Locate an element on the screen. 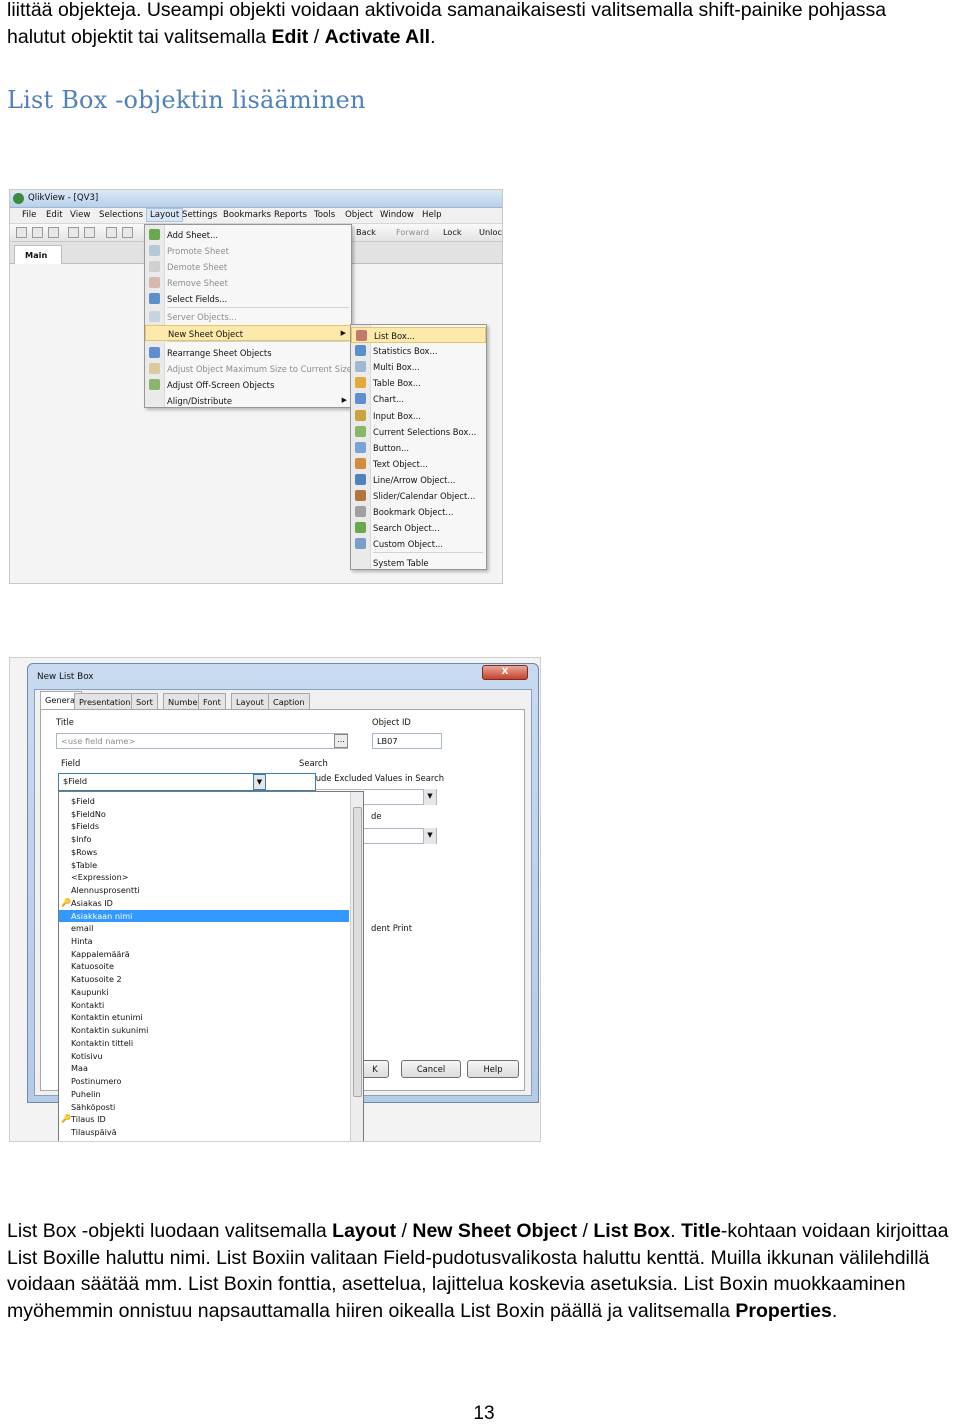 The width and height of the screenshot is (960, 1424). menu-selections: Selections is located at coordinates (121, 215).